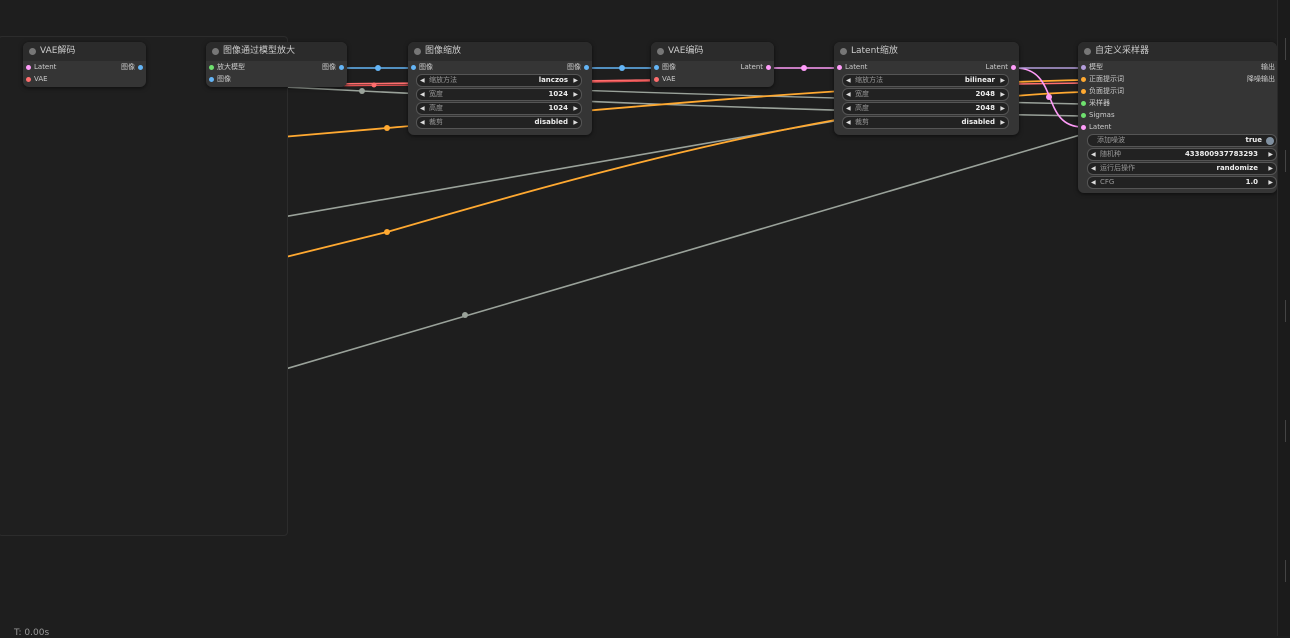  What do you see at coordinates (84, 67) in the screenshot?
I see `slot-row: Latent 图像` at bounding box center [84, 67].